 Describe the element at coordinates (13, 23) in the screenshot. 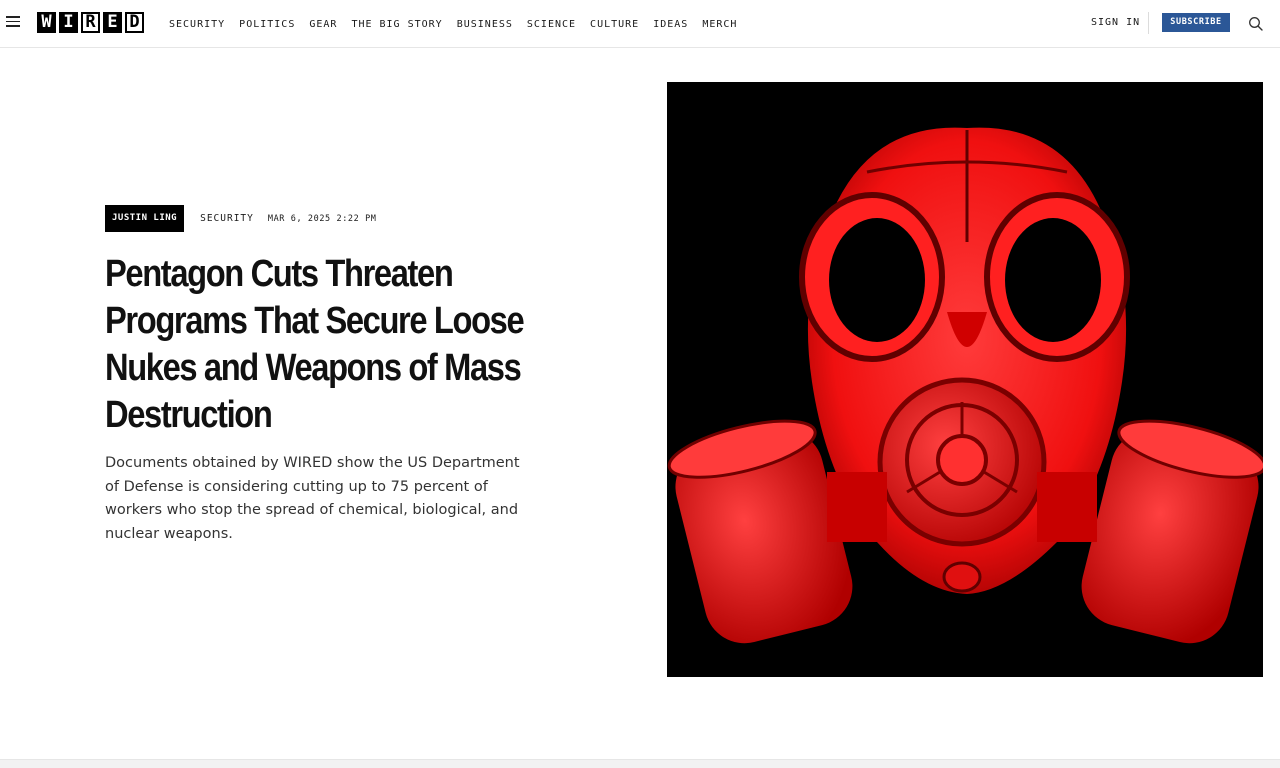

I see `hamburger-icon` at that location.